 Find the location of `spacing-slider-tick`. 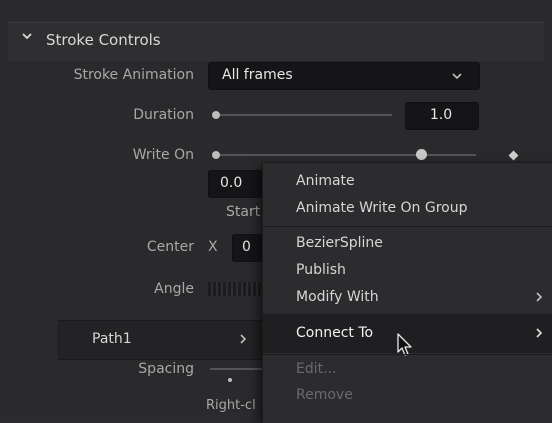

spacing-slider-tick is located at coordinates (230, 380).